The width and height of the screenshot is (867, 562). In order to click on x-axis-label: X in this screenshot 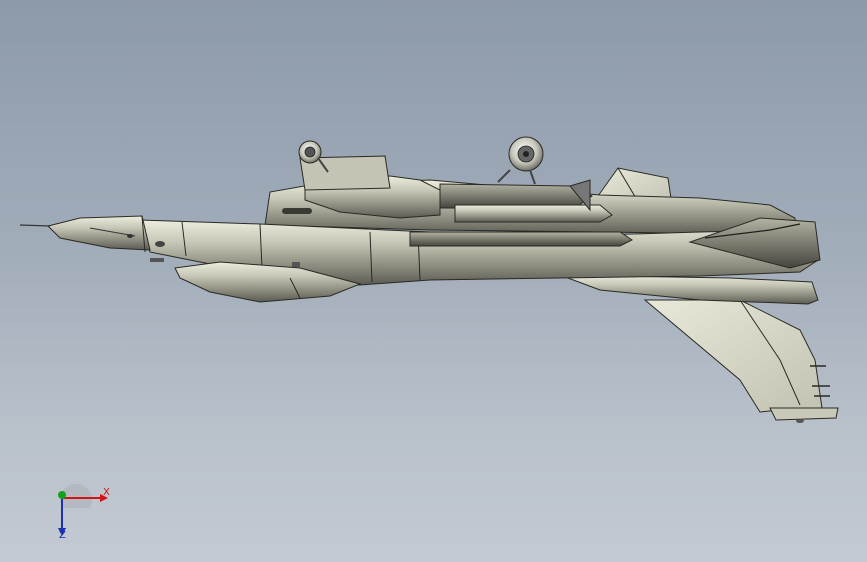, I will do `click(106, 492)`.